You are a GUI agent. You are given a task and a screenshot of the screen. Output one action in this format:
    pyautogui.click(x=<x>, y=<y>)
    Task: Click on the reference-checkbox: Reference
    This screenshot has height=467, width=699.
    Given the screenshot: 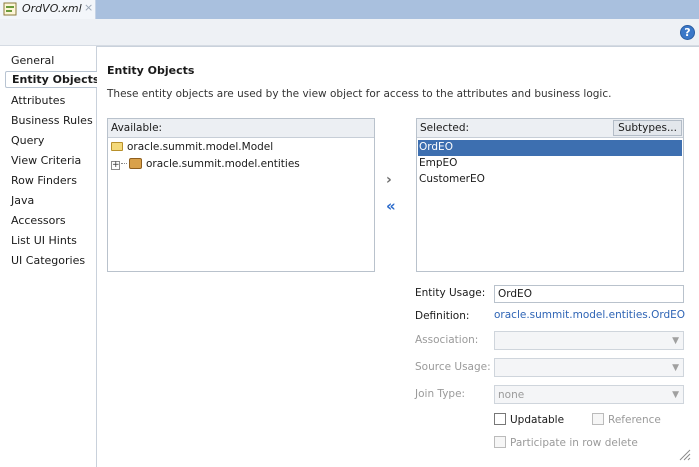 What is the action you would take?
    pyautogui.click(x=626, y=419)
    